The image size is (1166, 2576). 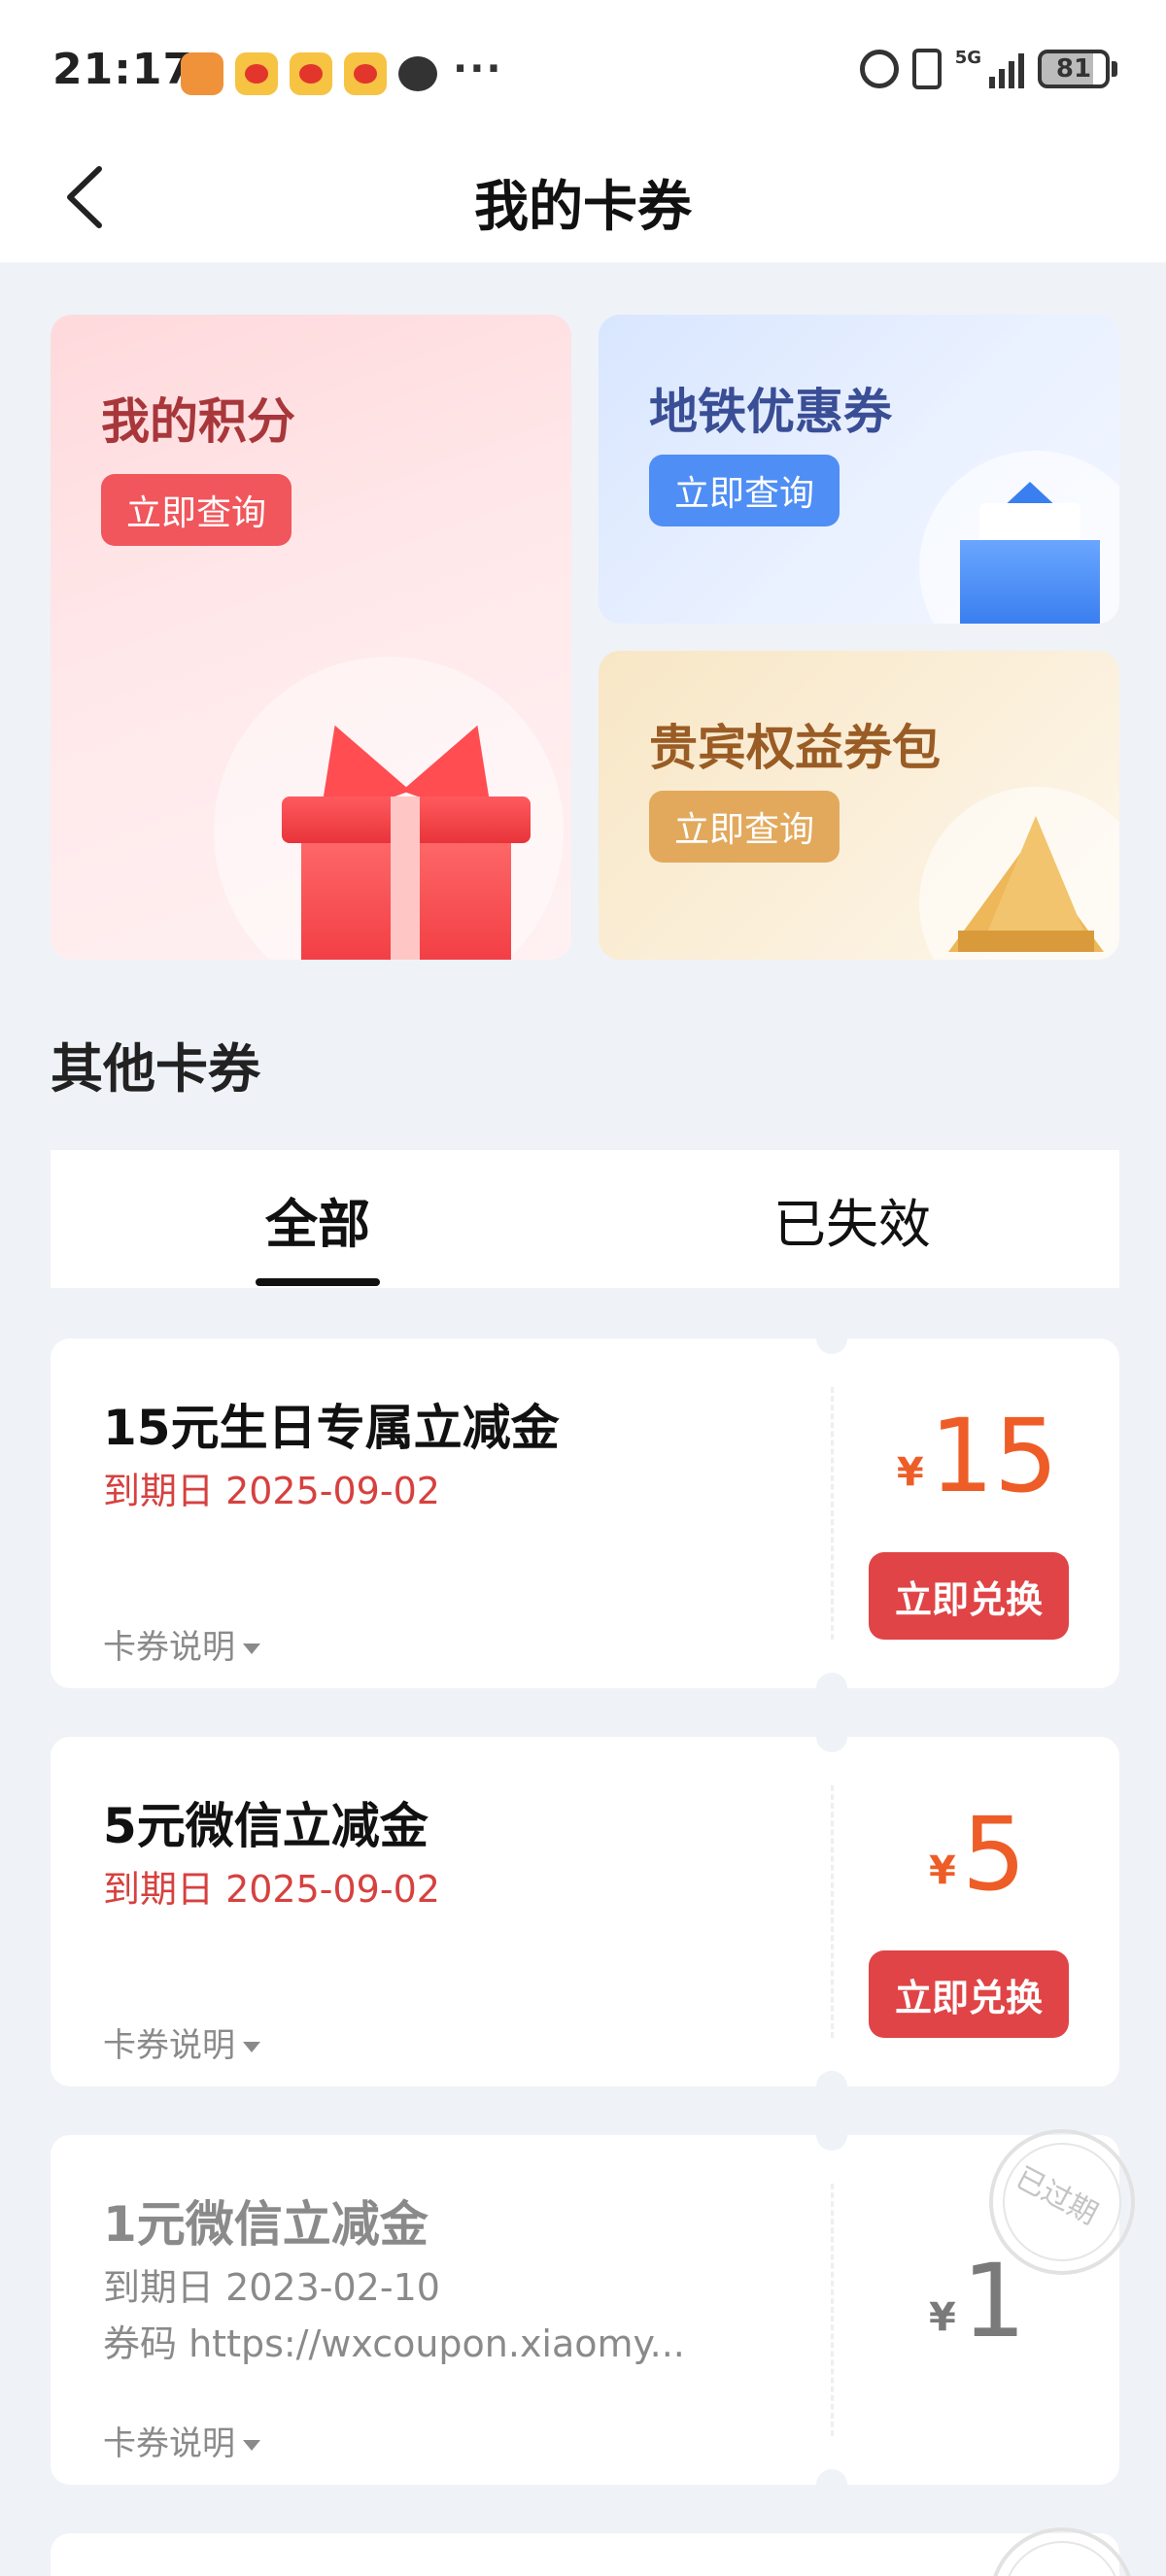 I want to click on coupon-card: 15元生日专属立减金 到期日 2025-09-02 卡券说明 ¥15 立即兑换, so click(x=585, y=1513).